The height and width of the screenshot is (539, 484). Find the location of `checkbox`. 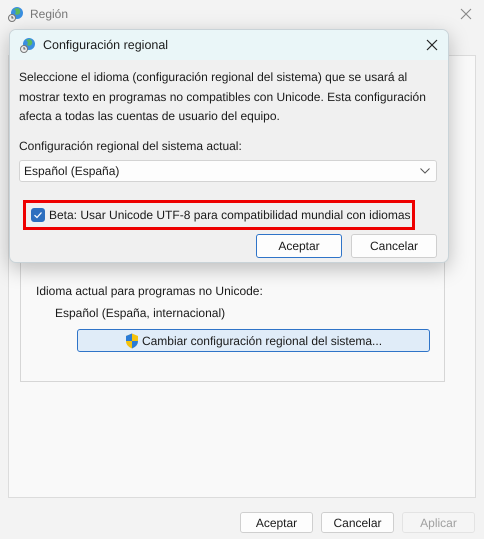

checkbox is located at coordinates (38, 215).